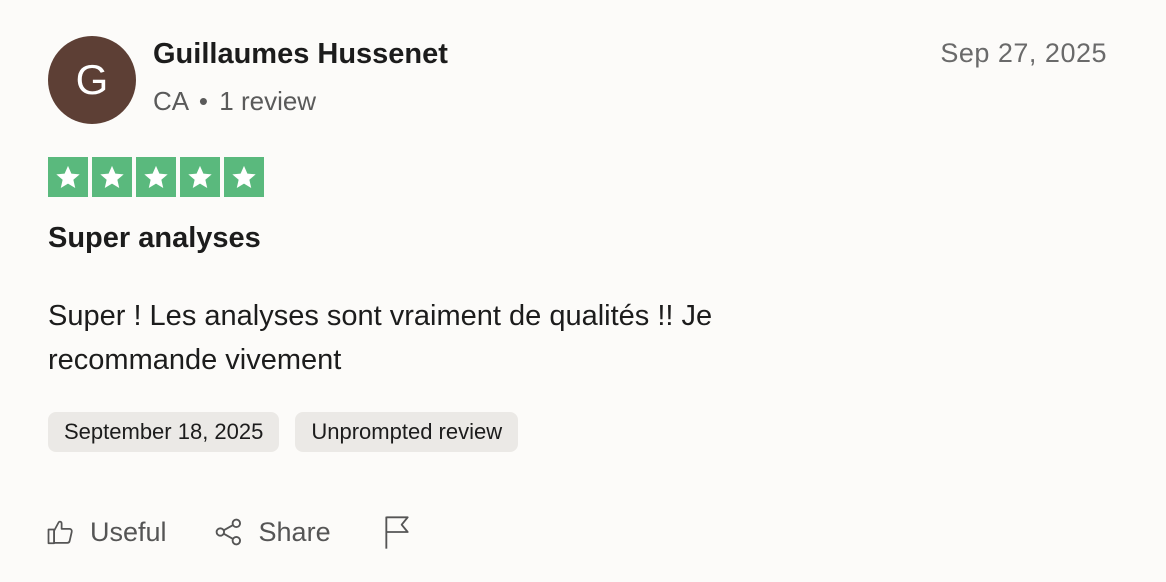 The image size is (1166, 582). I want to click on reviewer-meta: CA • 1 review, so click(234, 101).